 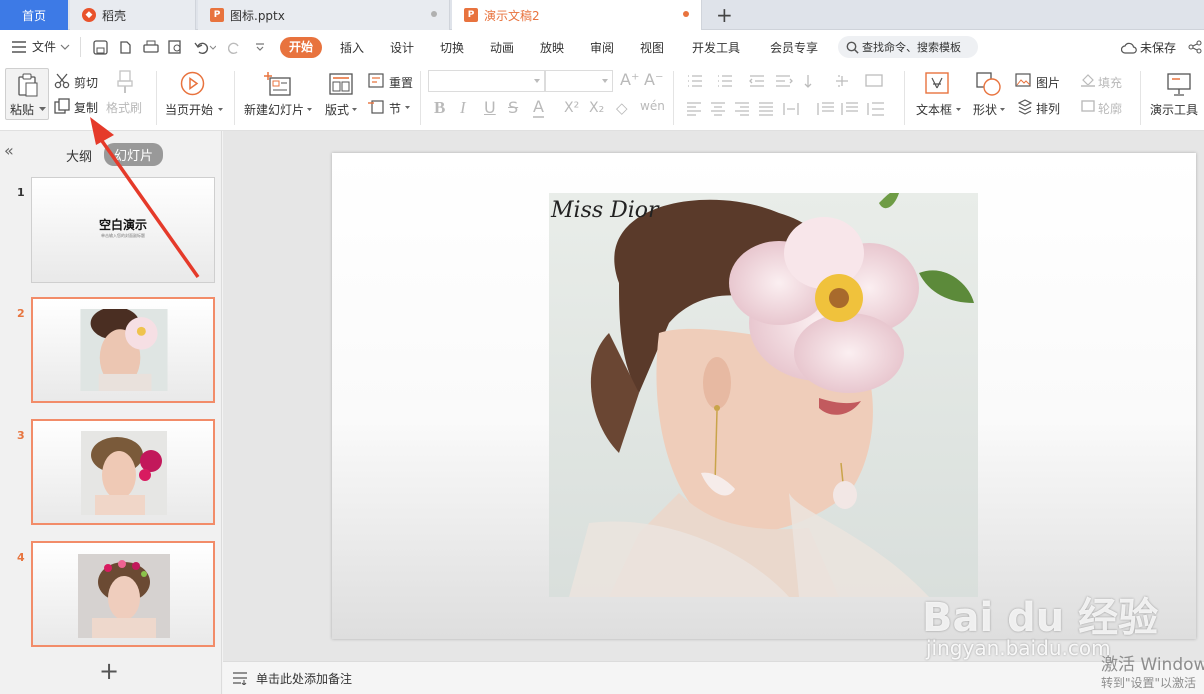 I want to click on font-size-select, so click(x=579, y=81).